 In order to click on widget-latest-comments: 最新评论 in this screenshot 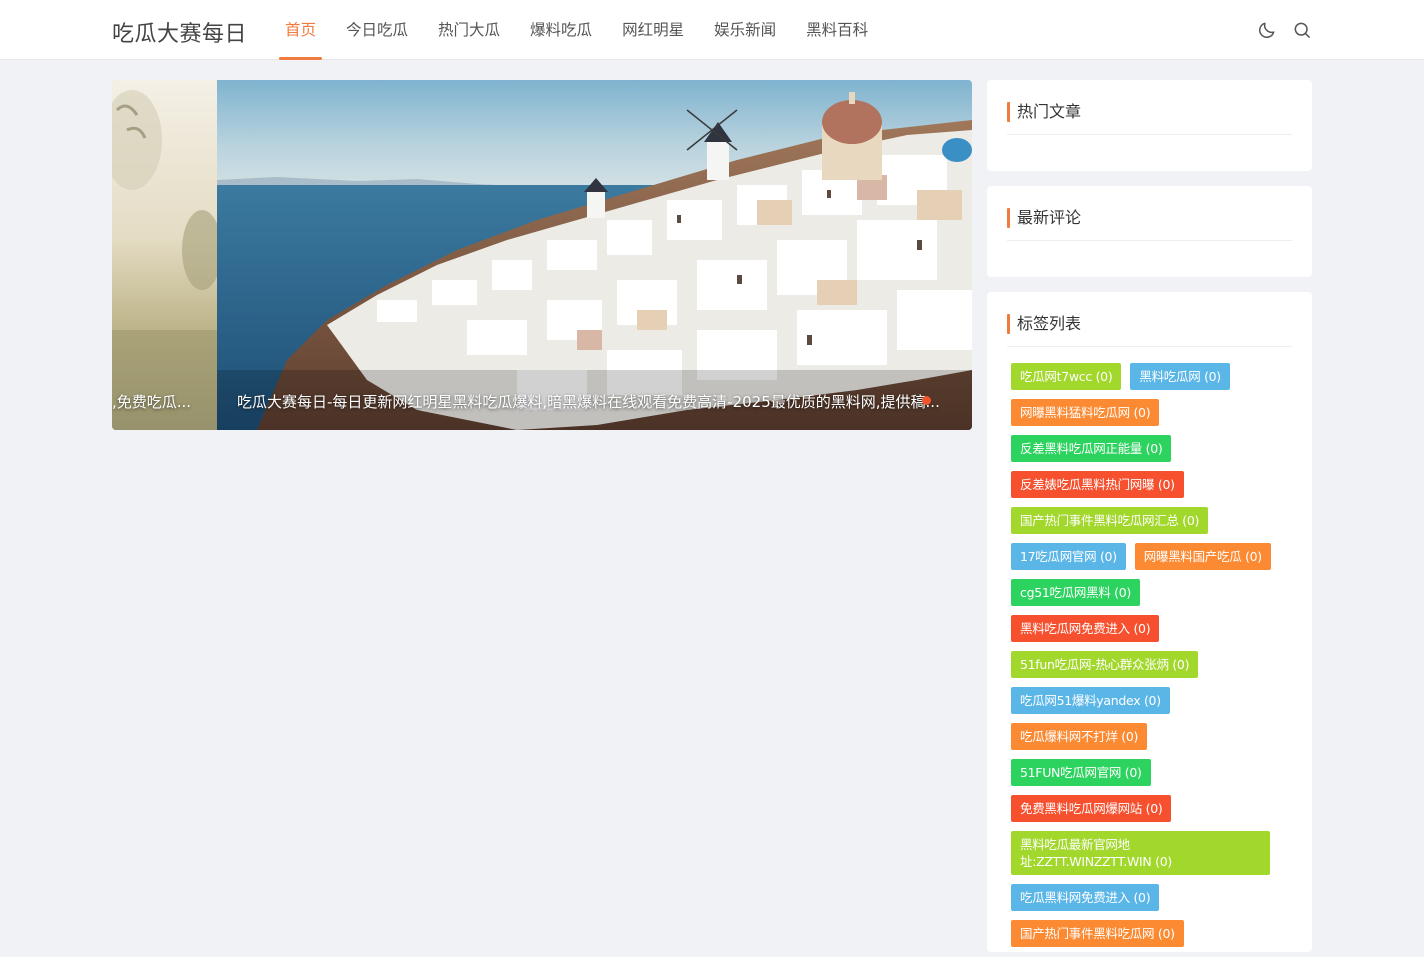, I will do `click(1149, 231)`.